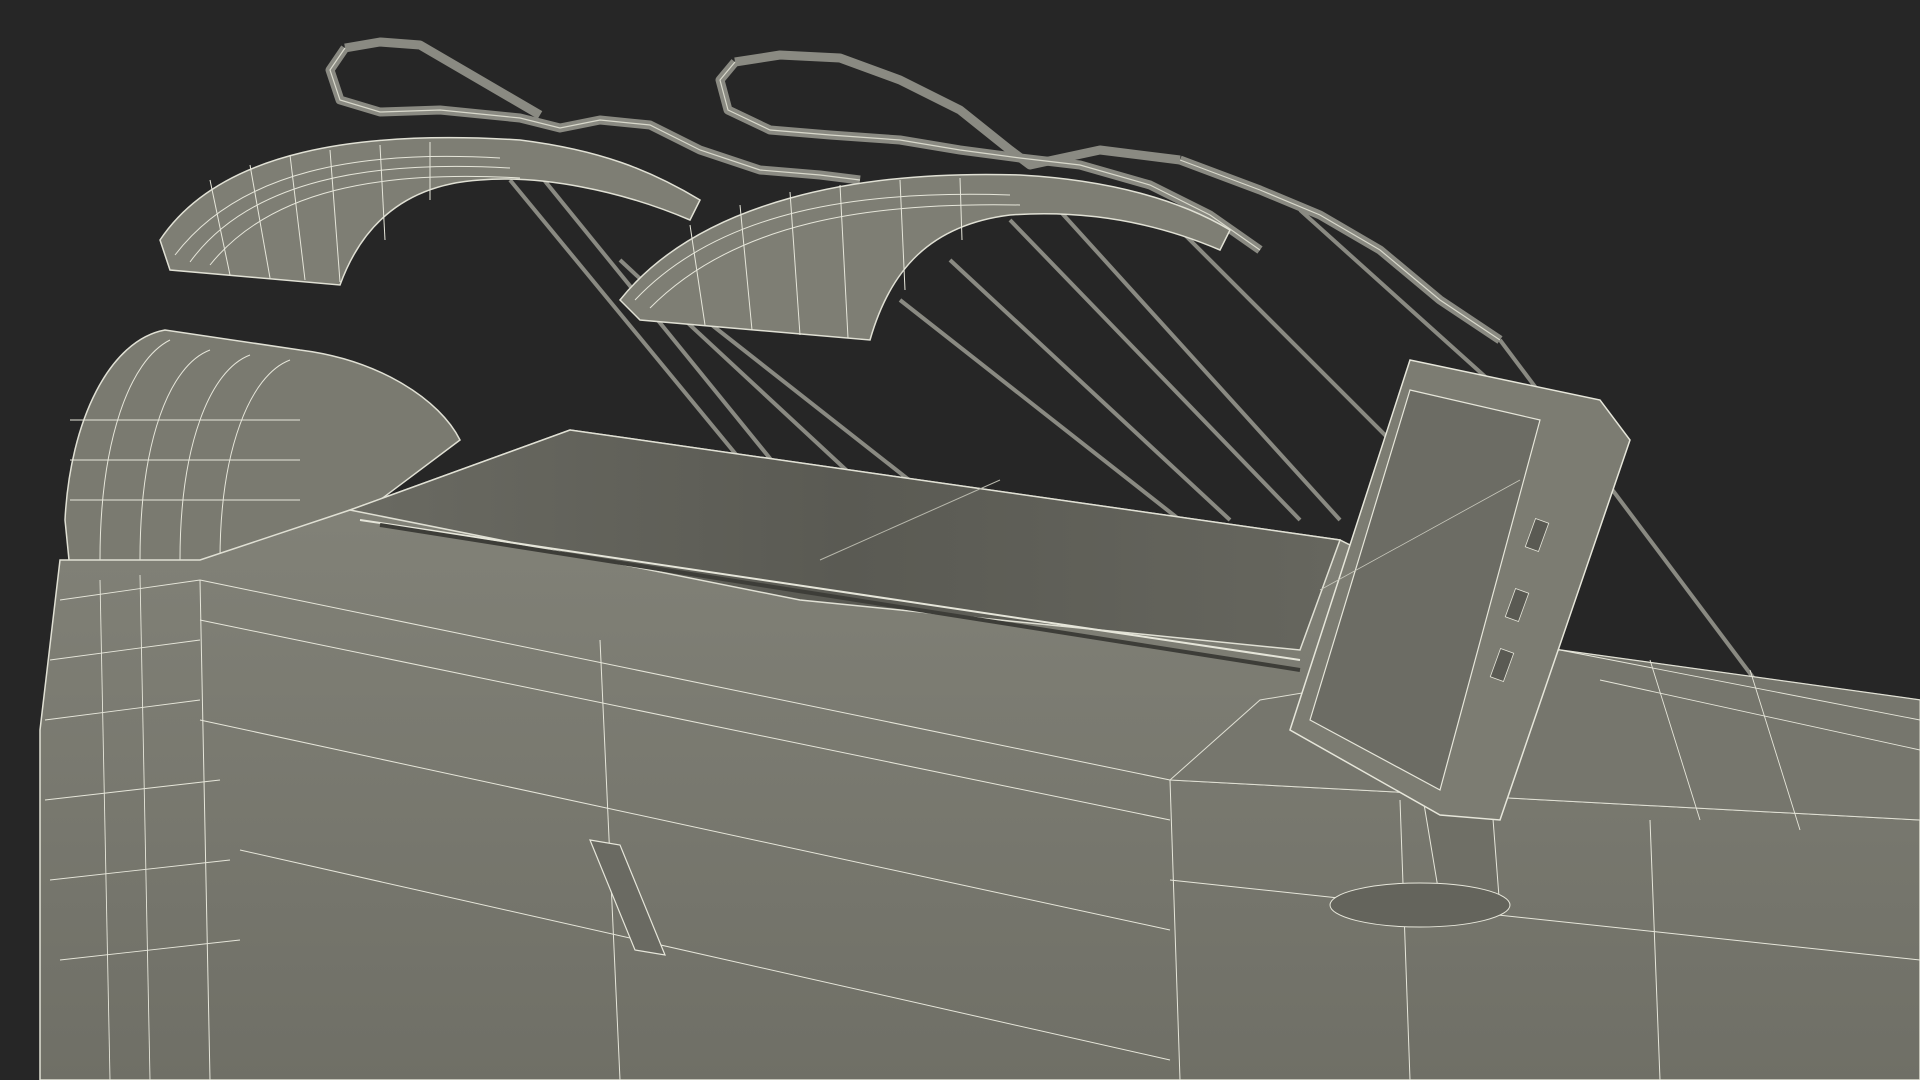  I want to click on panel-base, so click(1420, 905).